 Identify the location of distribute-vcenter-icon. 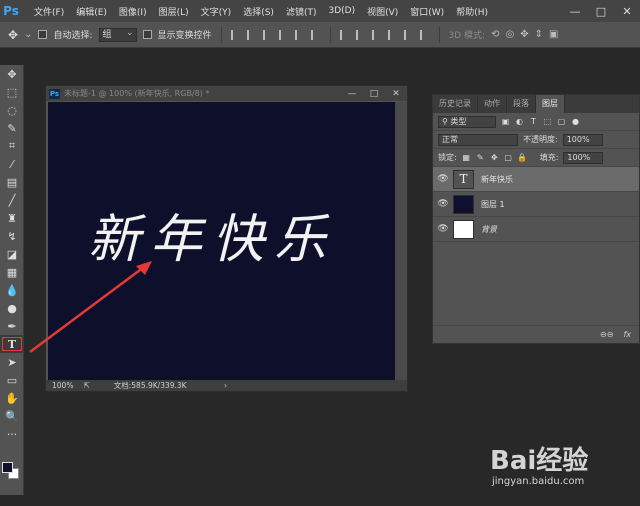
(360, 34).